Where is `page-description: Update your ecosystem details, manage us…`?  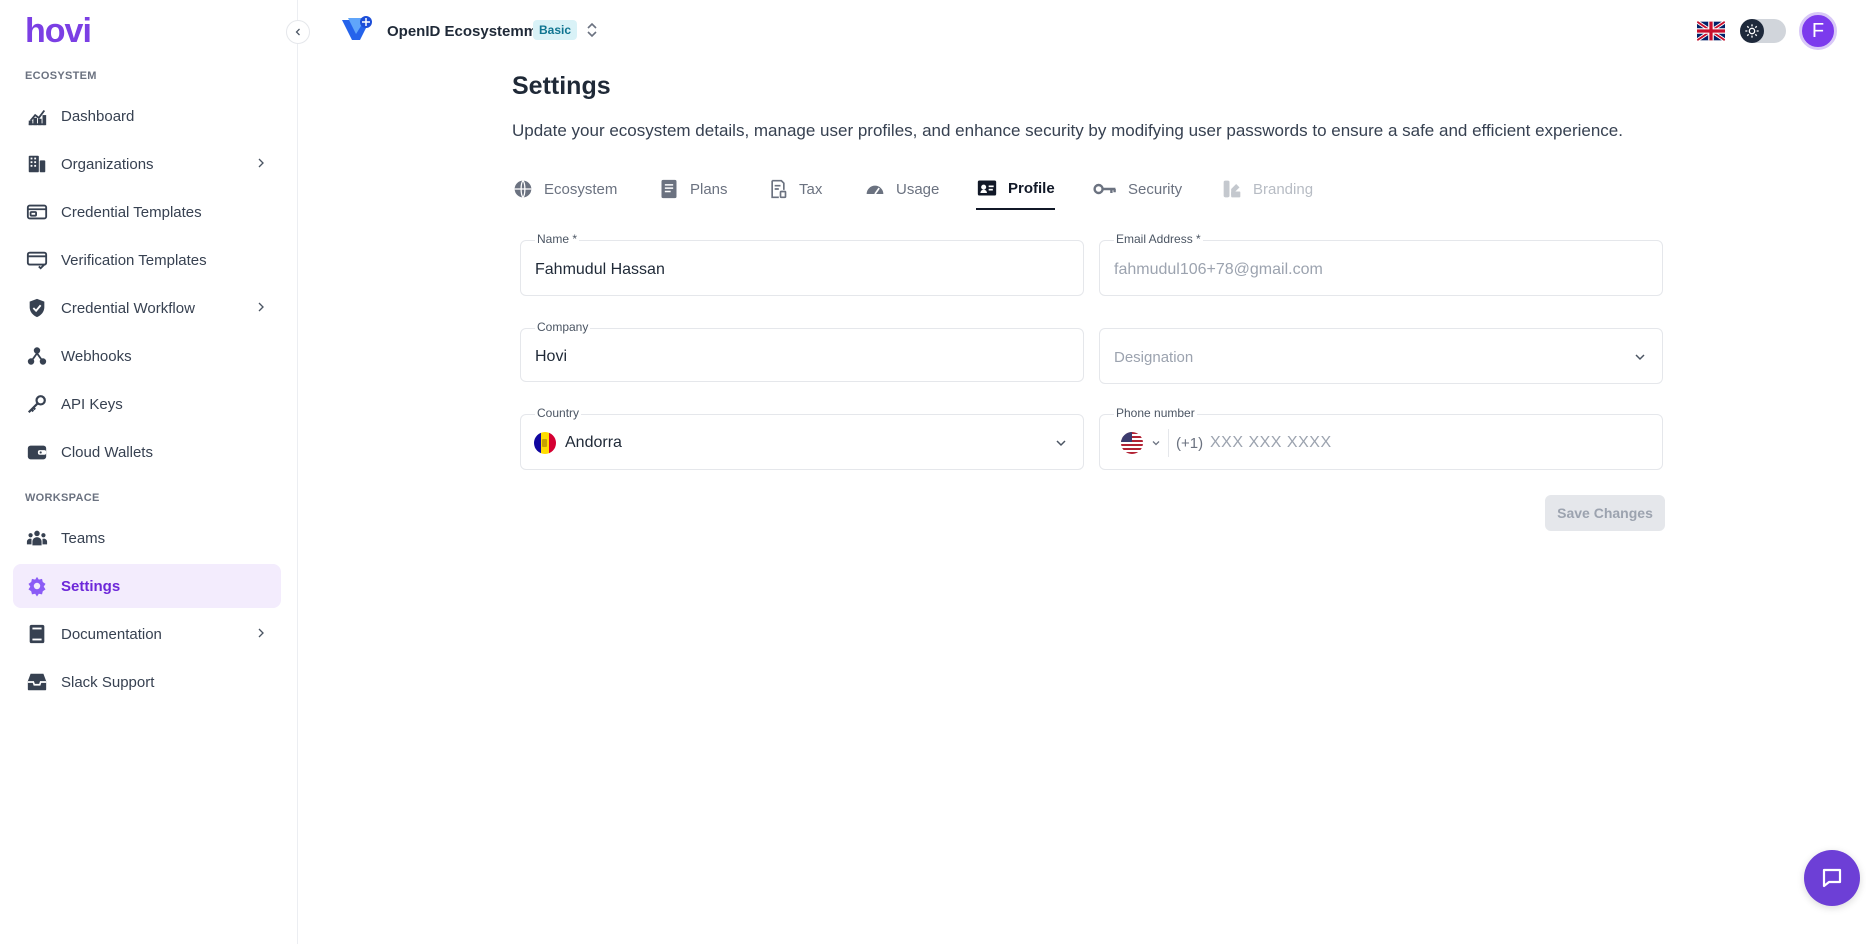
page-description: Update your ecosystem details, manage us… is located at coordinates (1067, 130).